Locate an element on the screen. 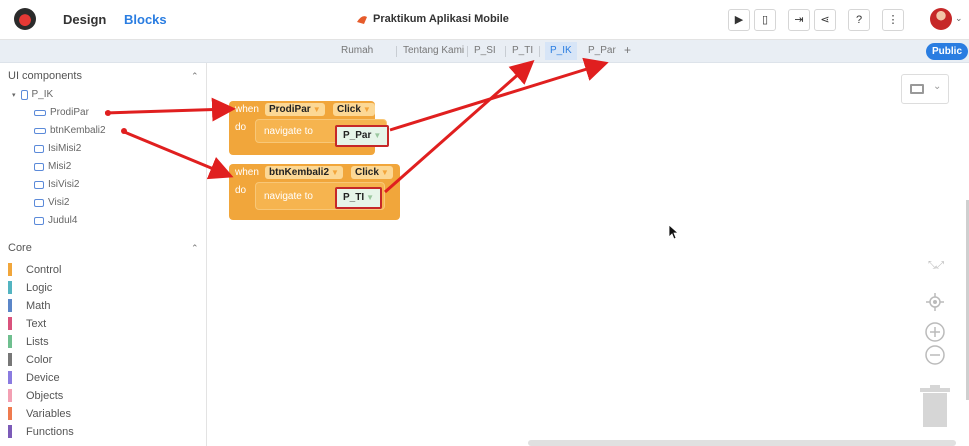 The height and width of the screenshot is (446, 969). arrow-p-par-chip-to-tab is located at coordinates (499, 94).